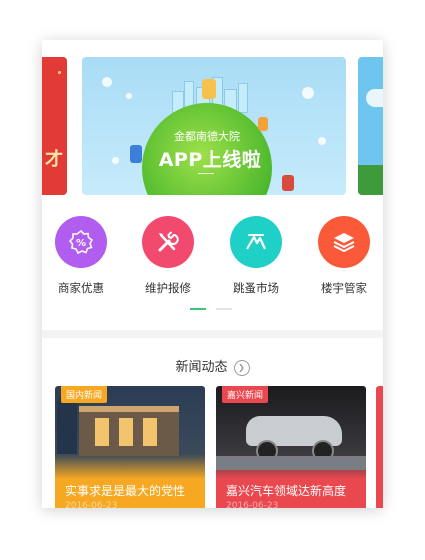 The height and width of the screenshot is (560, 425). Describe the element at coordinates (54, 126) in the screenshot. I see `banner-slide-prev: 才` at that location.